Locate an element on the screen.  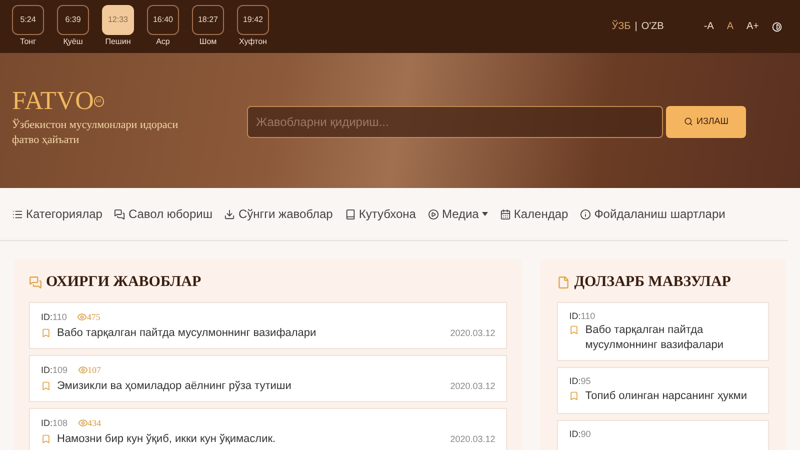
prayer-name: Пешин is located at coordinates (118, 42).